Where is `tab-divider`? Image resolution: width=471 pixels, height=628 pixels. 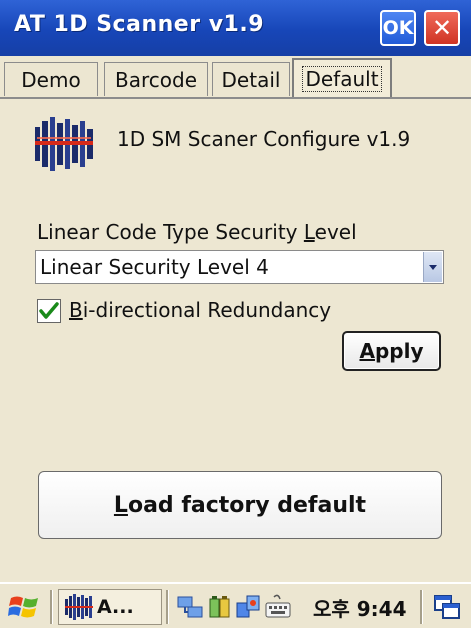
tab-divider is located at coordinates (235, 98).